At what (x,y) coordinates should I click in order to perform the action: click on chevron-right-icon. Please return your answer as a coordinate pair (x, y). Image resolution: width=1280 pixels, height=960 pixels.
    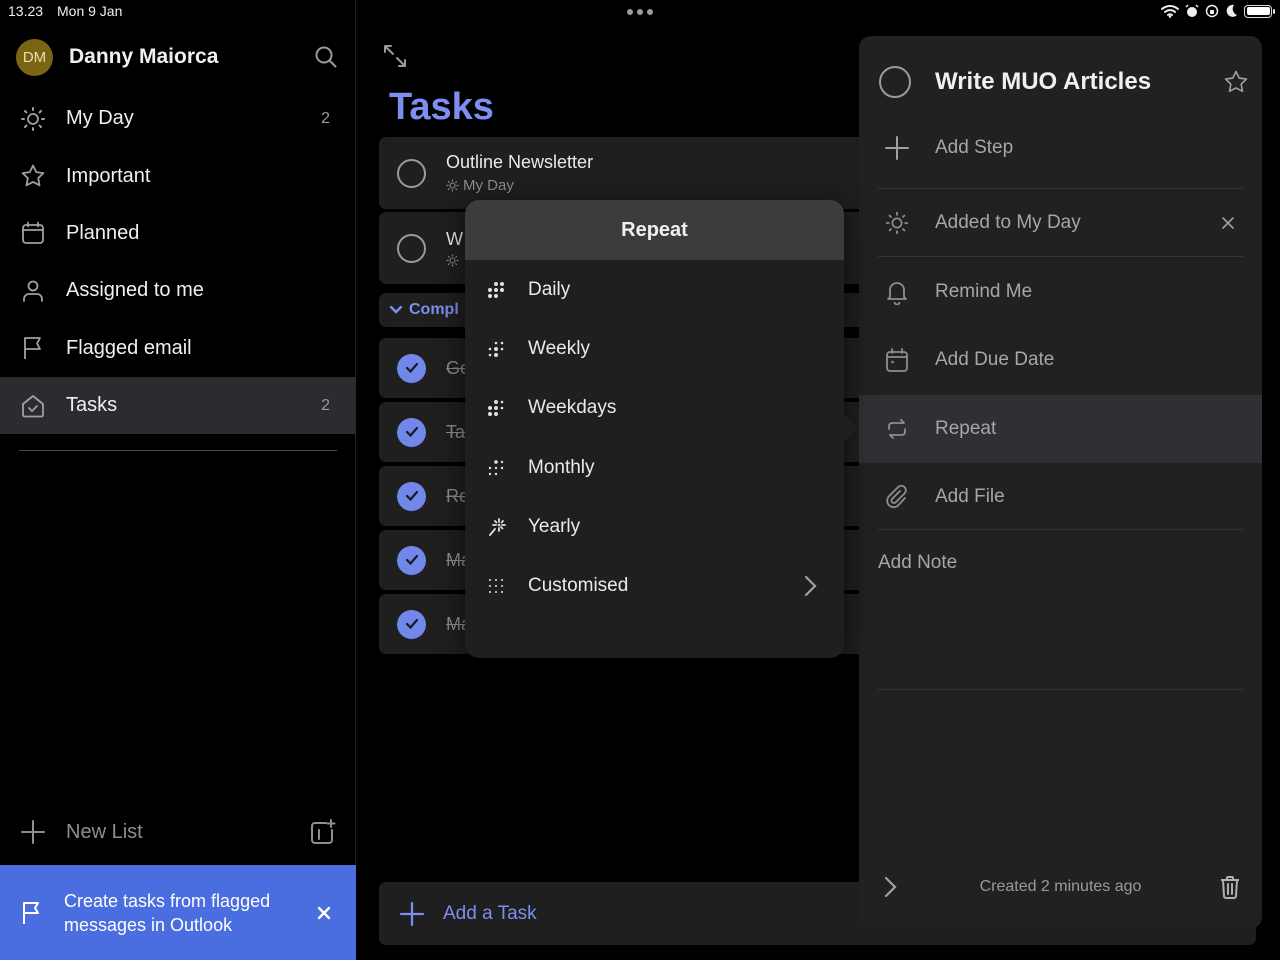
    Looking at the image, I should click on (810, 586).